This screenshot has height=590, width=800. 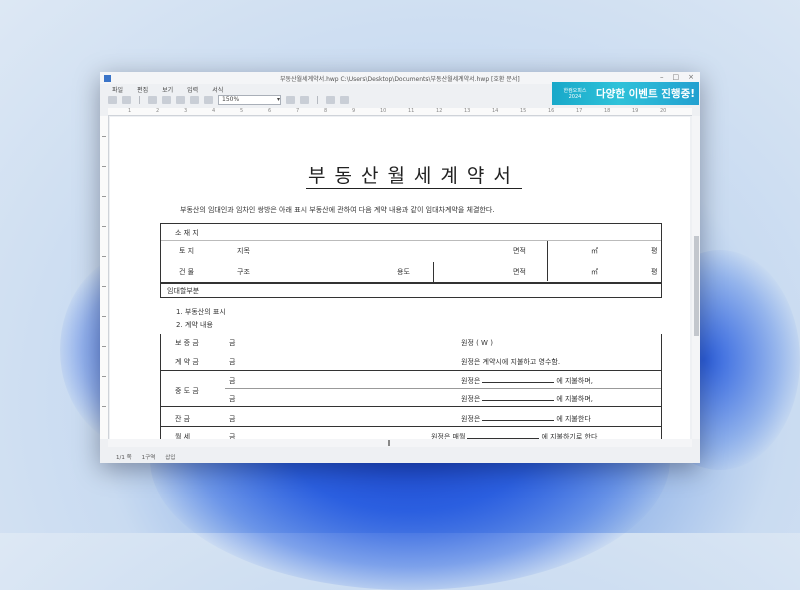 What do you see at coordinates (575, 93) in the screenshot?
I see `ad-small-text: 한컴오피스 2024` at bounding box center [575, 93].